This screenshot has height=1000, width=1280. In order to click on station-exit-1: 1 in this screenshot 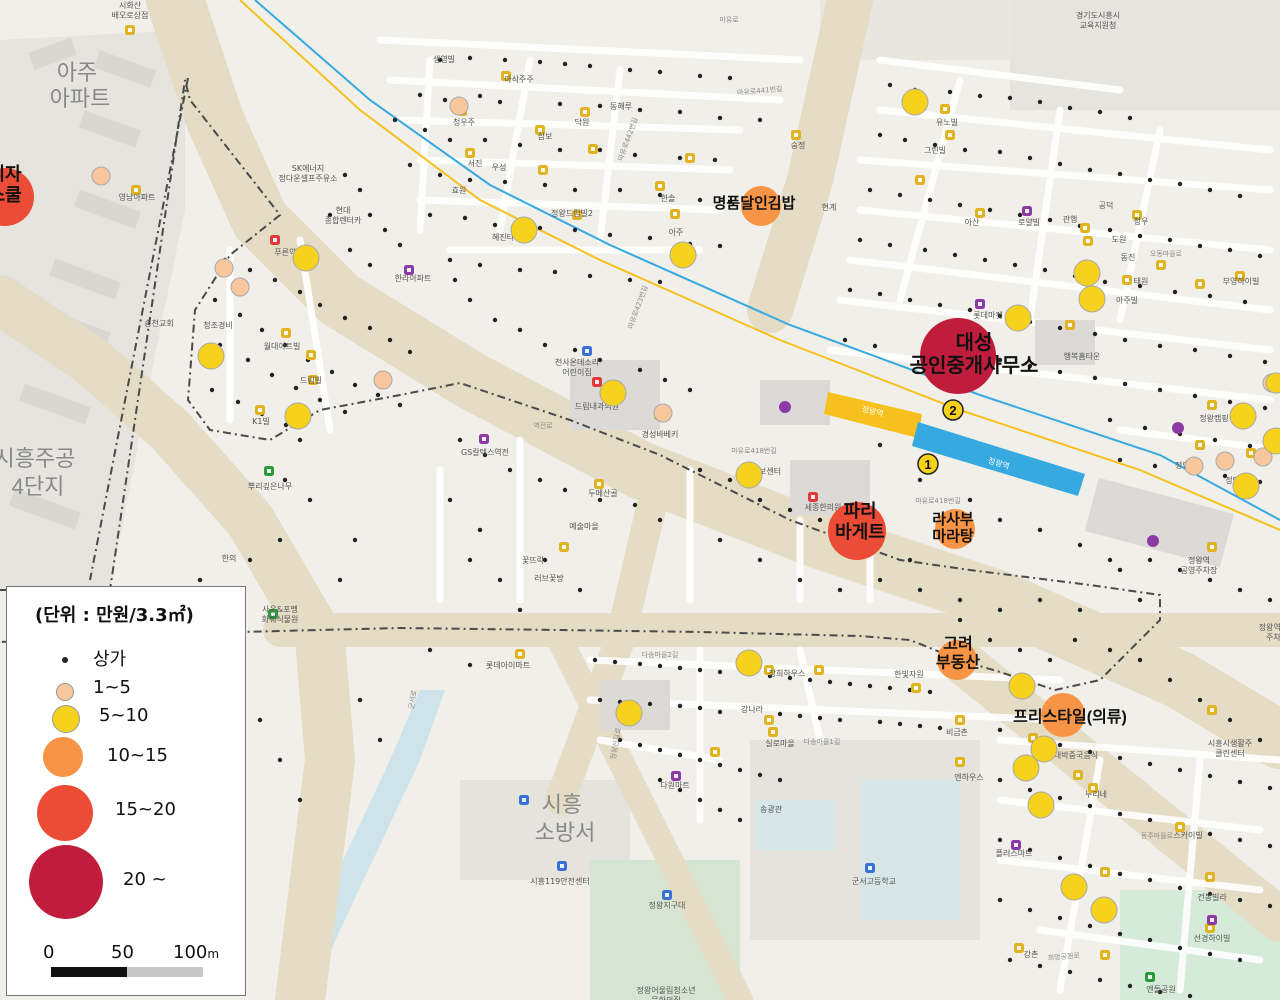, I will do `click(928, 464)`.